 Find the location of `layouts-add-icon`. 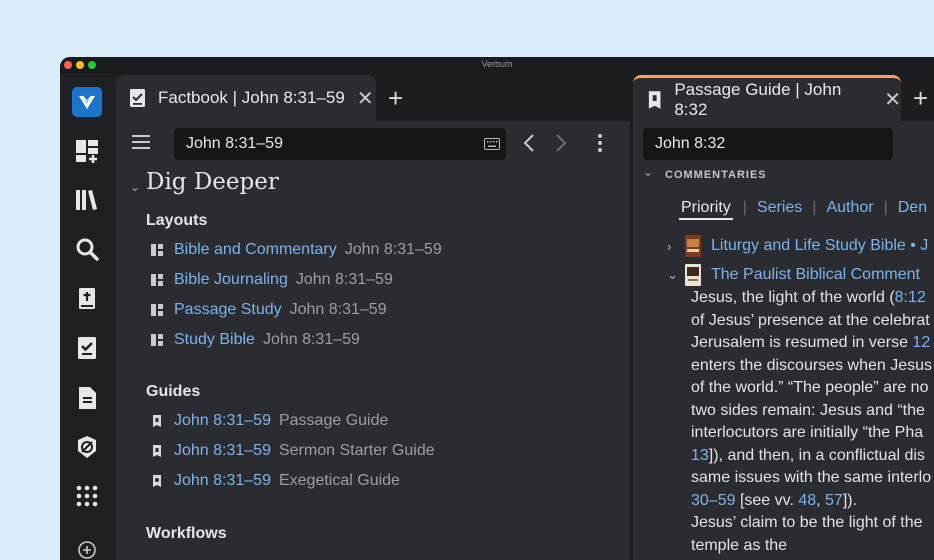

layouts-add-icon is located at coordinates (87, 151).